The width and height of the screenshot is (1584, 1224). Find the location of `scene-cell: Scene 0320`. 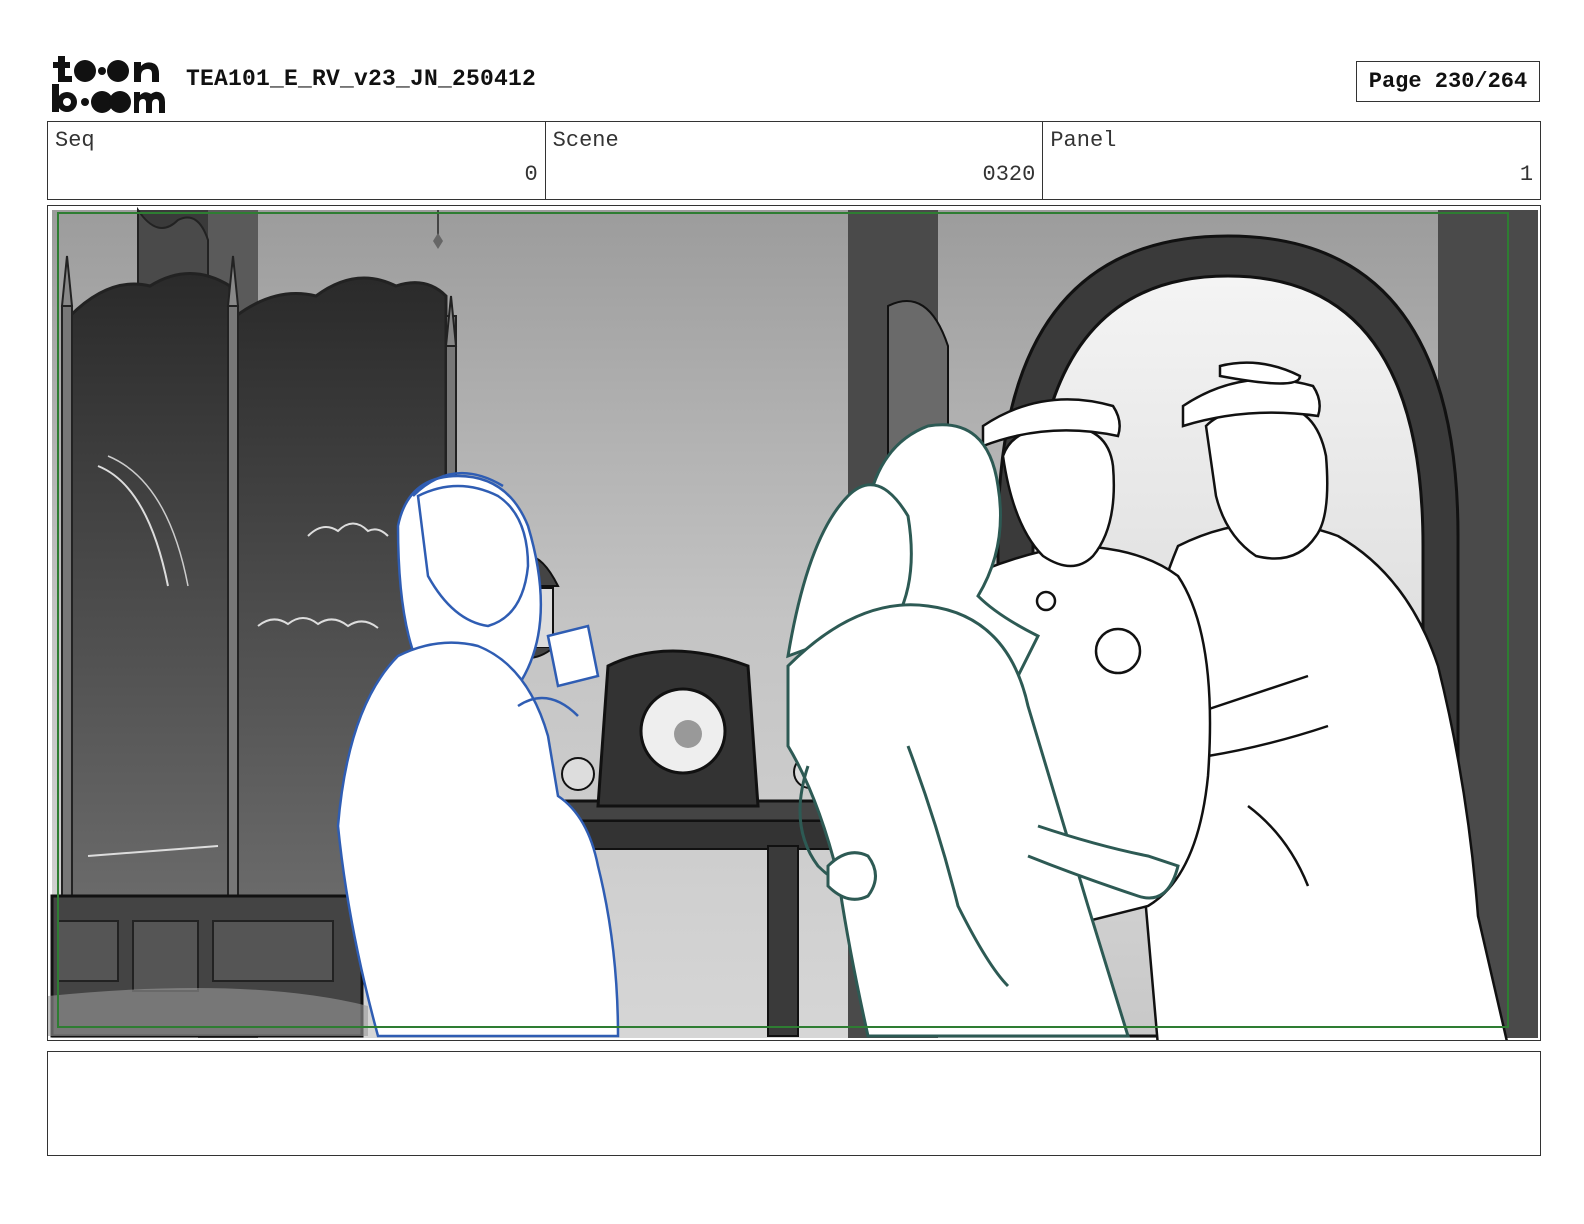

scene-cell: Scene 0320 is located at coordinates (795, 160).